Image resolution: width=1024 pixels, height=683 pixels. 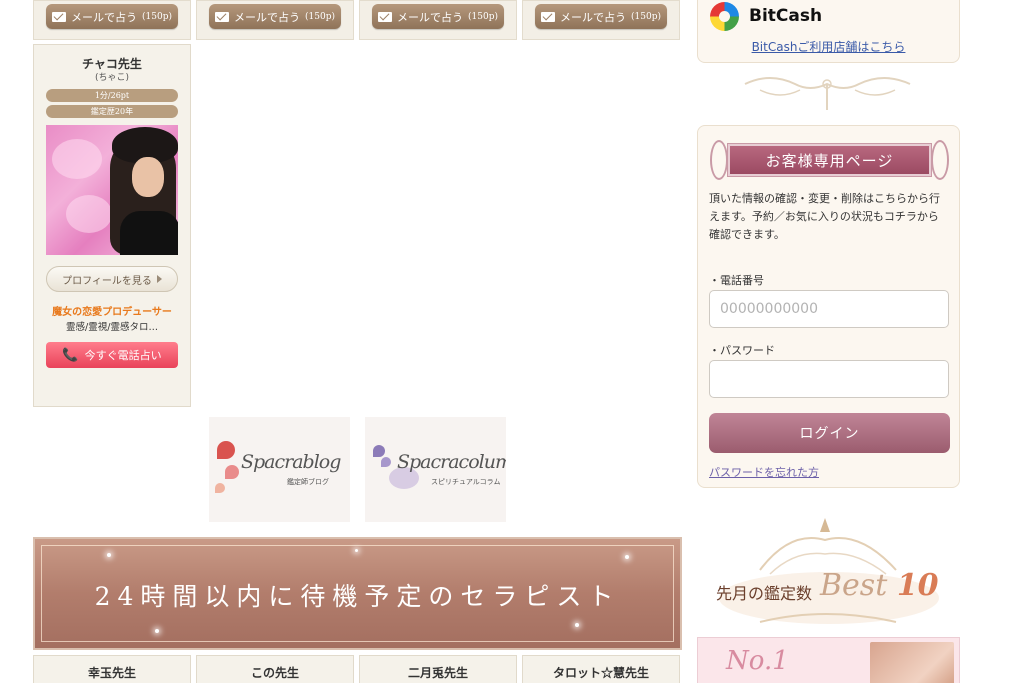 I want to click on password-input, so click(x=829, y=379).